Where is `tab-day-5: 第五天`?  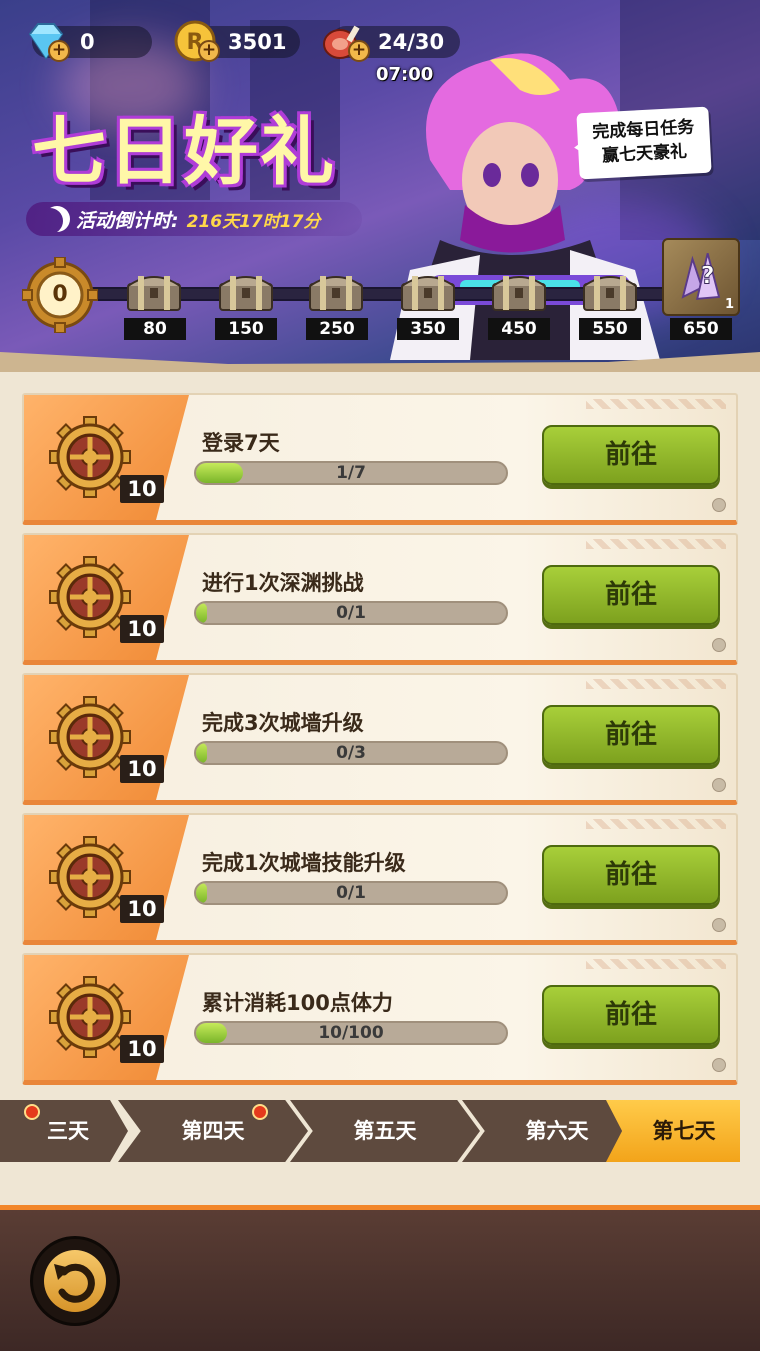
tab-day-5: 第五天 is located at coordinates (385, 1131).